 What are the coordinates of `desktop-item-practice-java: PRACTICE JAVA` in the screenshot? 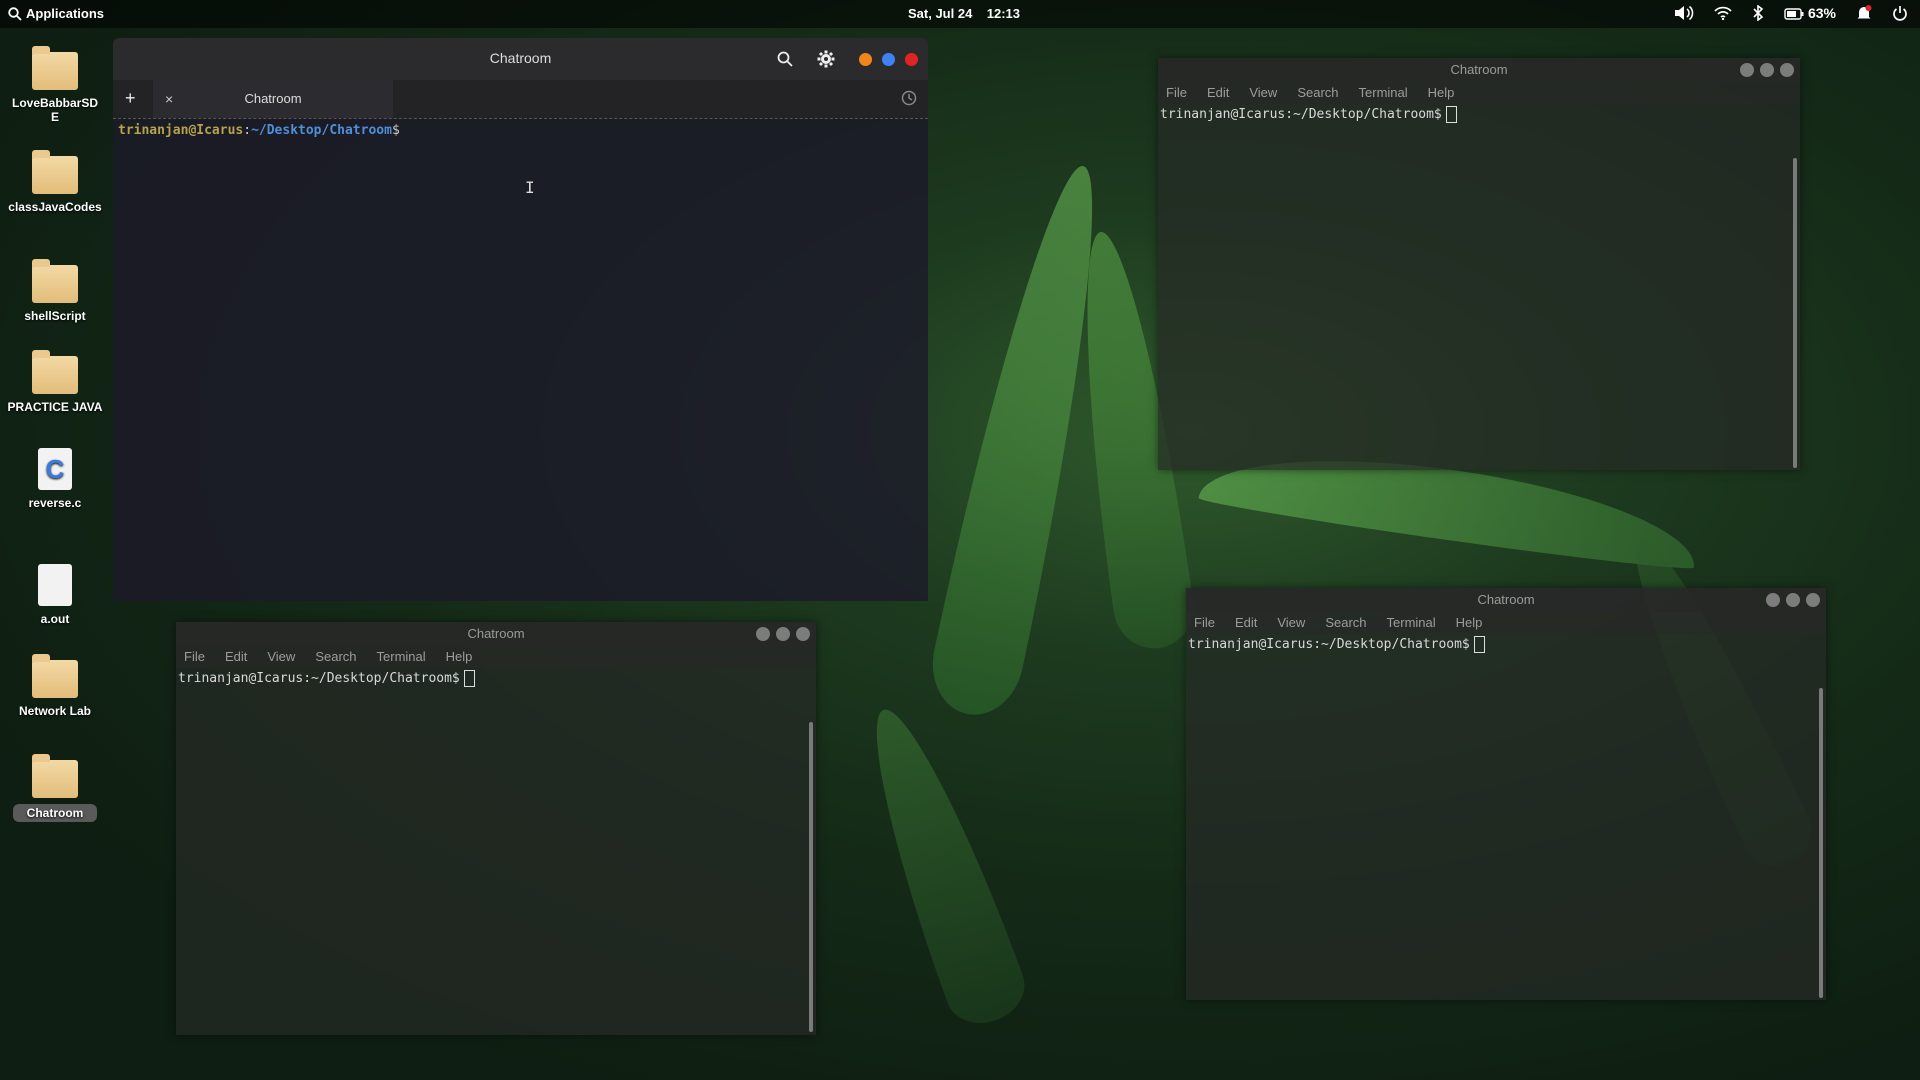 It's located at (55, 382).